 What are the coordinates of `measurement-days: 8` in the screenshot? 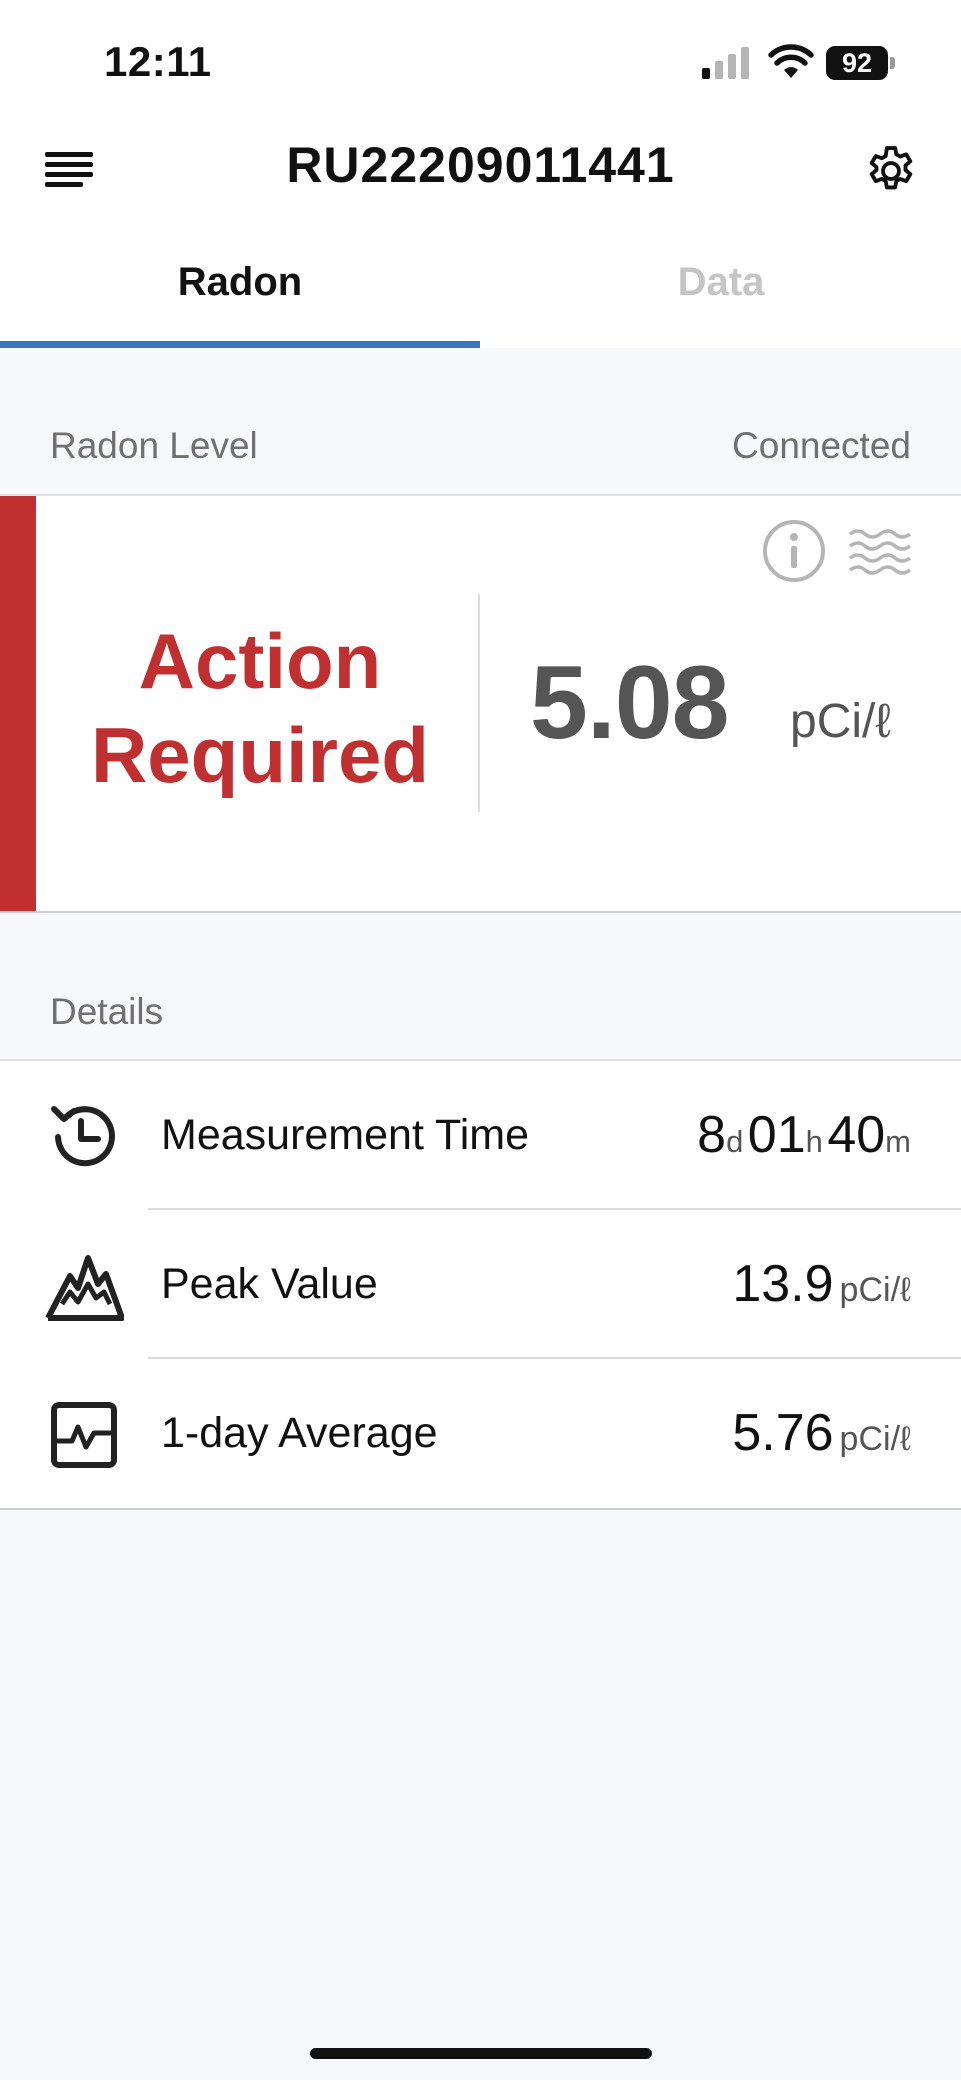 It's located at (712, 1135).